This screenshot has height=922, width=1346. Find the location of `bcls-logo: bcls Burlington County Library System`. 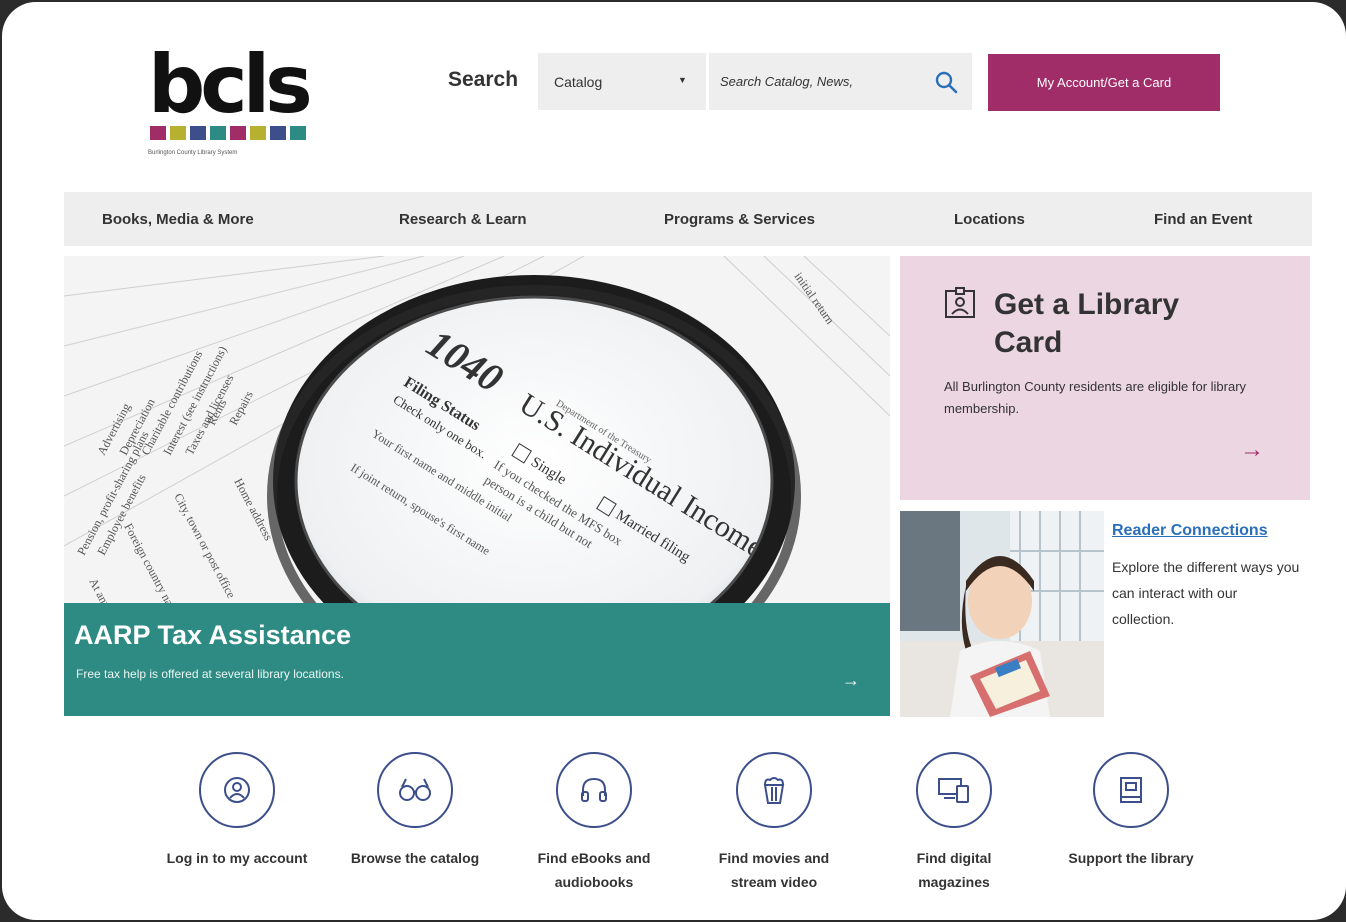

bcls-logo: bcls Burlington County Library System is located at coordinates (232, 104).